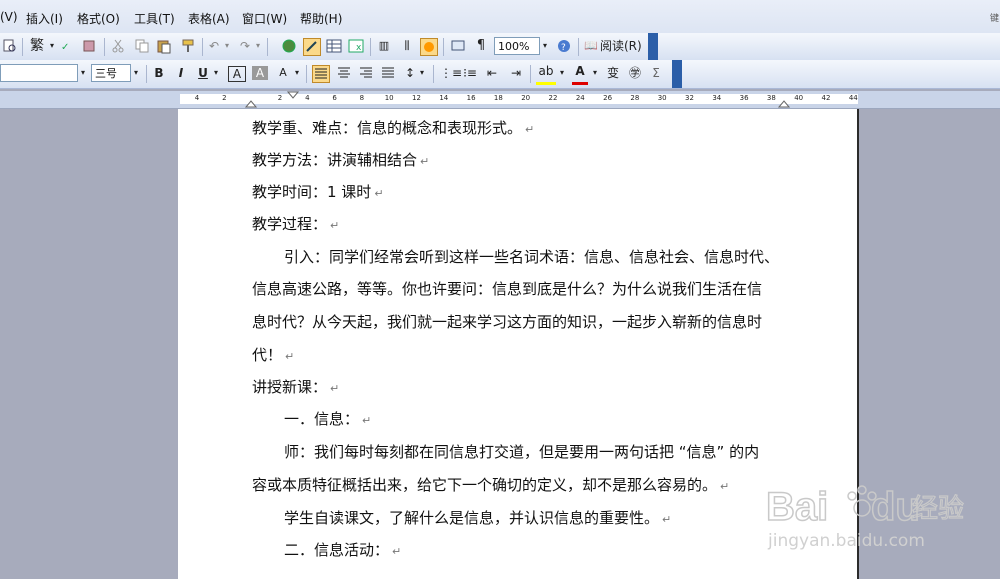  What do you see at coordinates (471, 98) in the screenshot?
I see `ruler-tick-label: 16` at bounding box center [471, 98].